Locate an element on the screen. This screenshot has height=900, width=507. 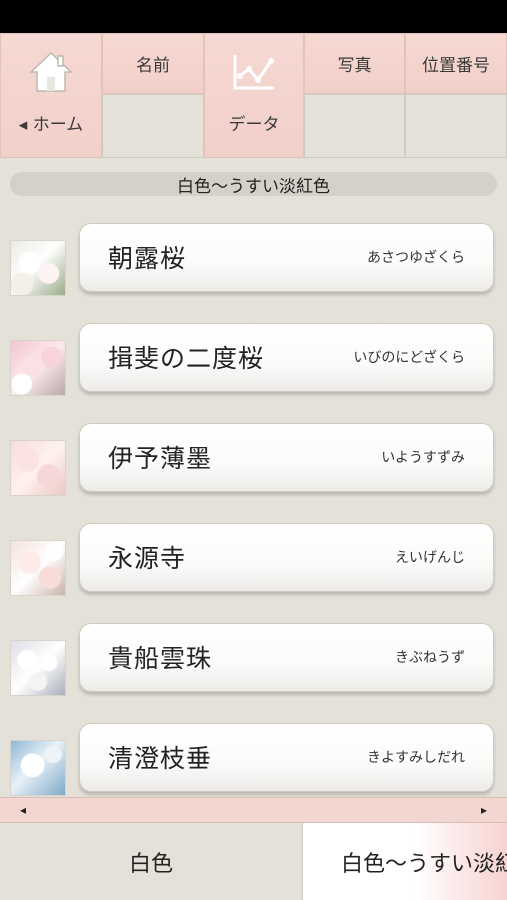
cultivar-reading: きよすみしだれ is located at coordinates (416, 758).